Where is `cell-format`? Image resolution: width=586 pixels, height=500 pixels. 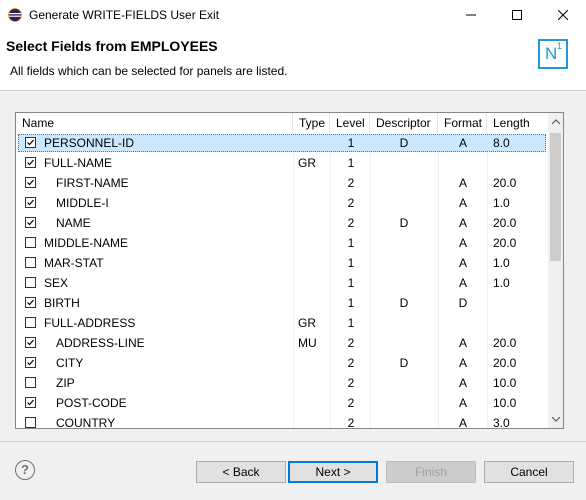 cell-format is located at coordinates (463, 323).